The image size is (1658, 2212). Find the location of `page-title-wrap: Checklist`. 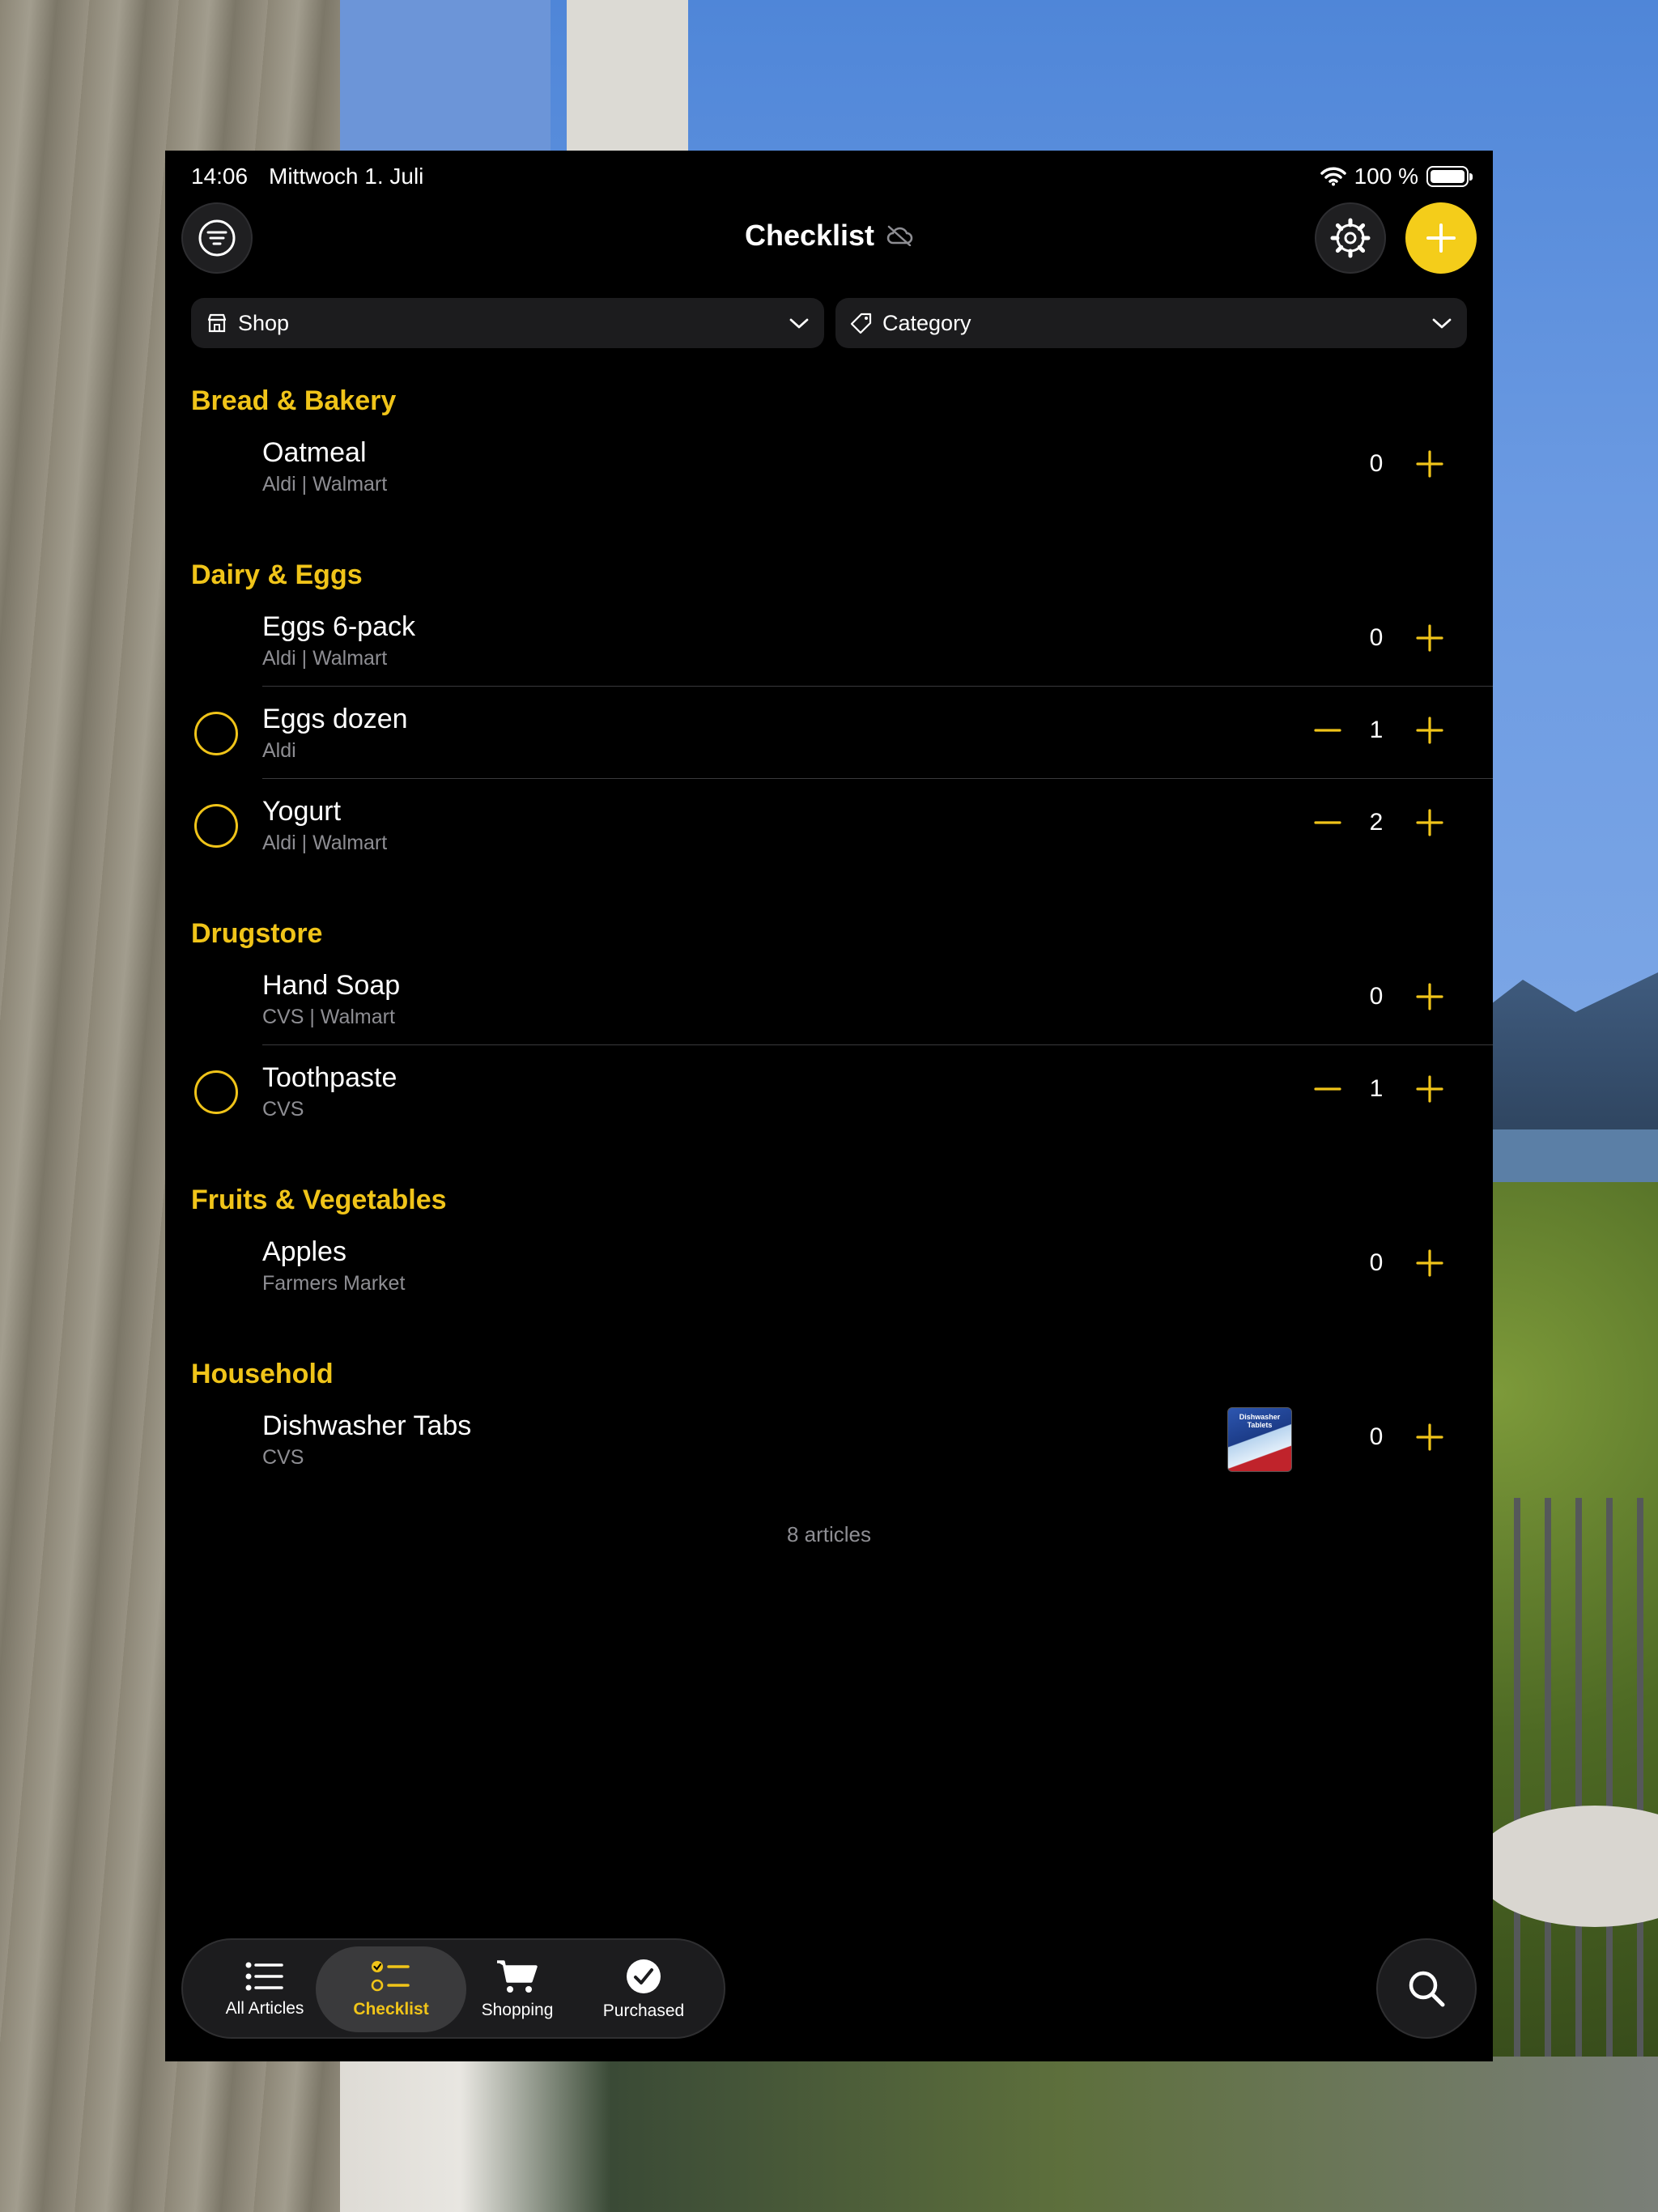

page-title-wrap: Checklist is located at coordinates (829, 236).